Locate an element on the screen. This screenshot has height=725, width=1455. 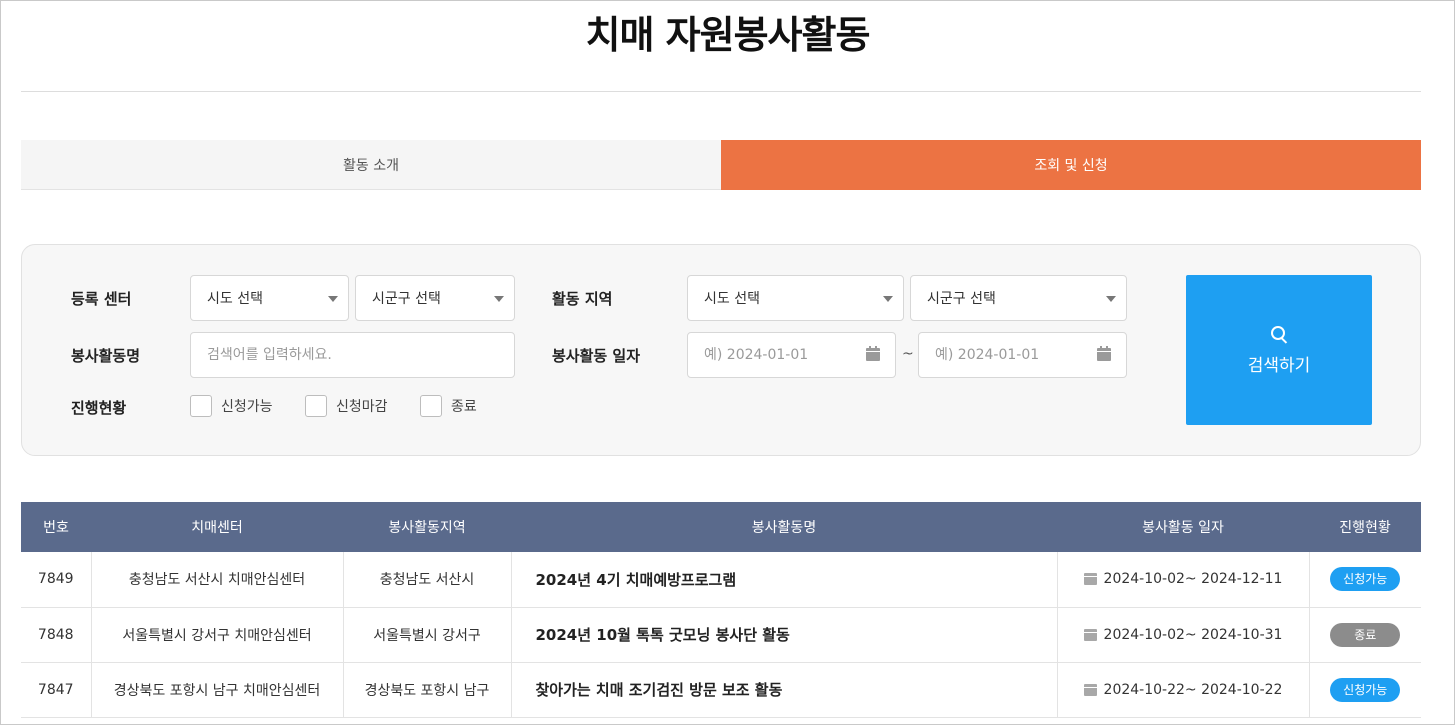
cell-date: 2024-10-22~ 2024-10-22 is located at coordinates (1183, 690).